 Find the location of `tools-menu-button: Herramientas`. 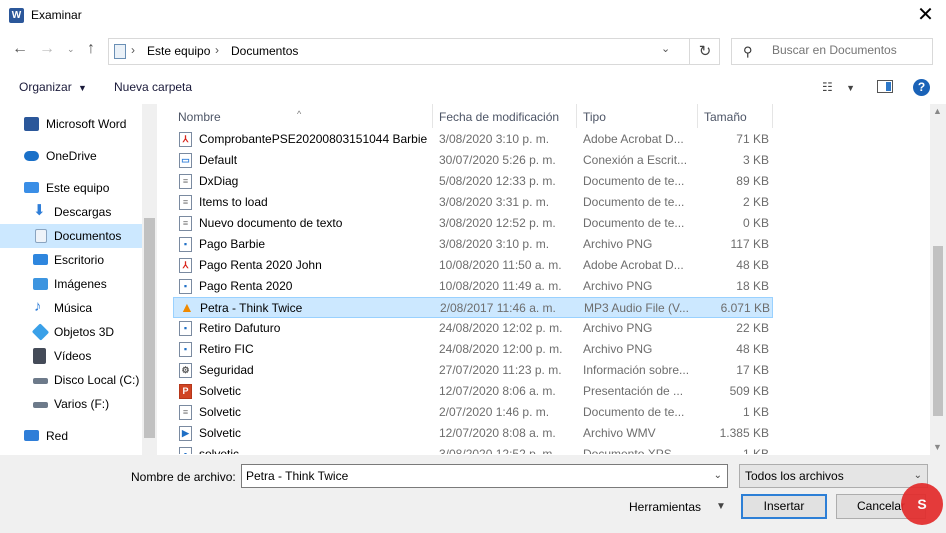

tools-menu-button: Herramientas is located at coordinates (665, 507).